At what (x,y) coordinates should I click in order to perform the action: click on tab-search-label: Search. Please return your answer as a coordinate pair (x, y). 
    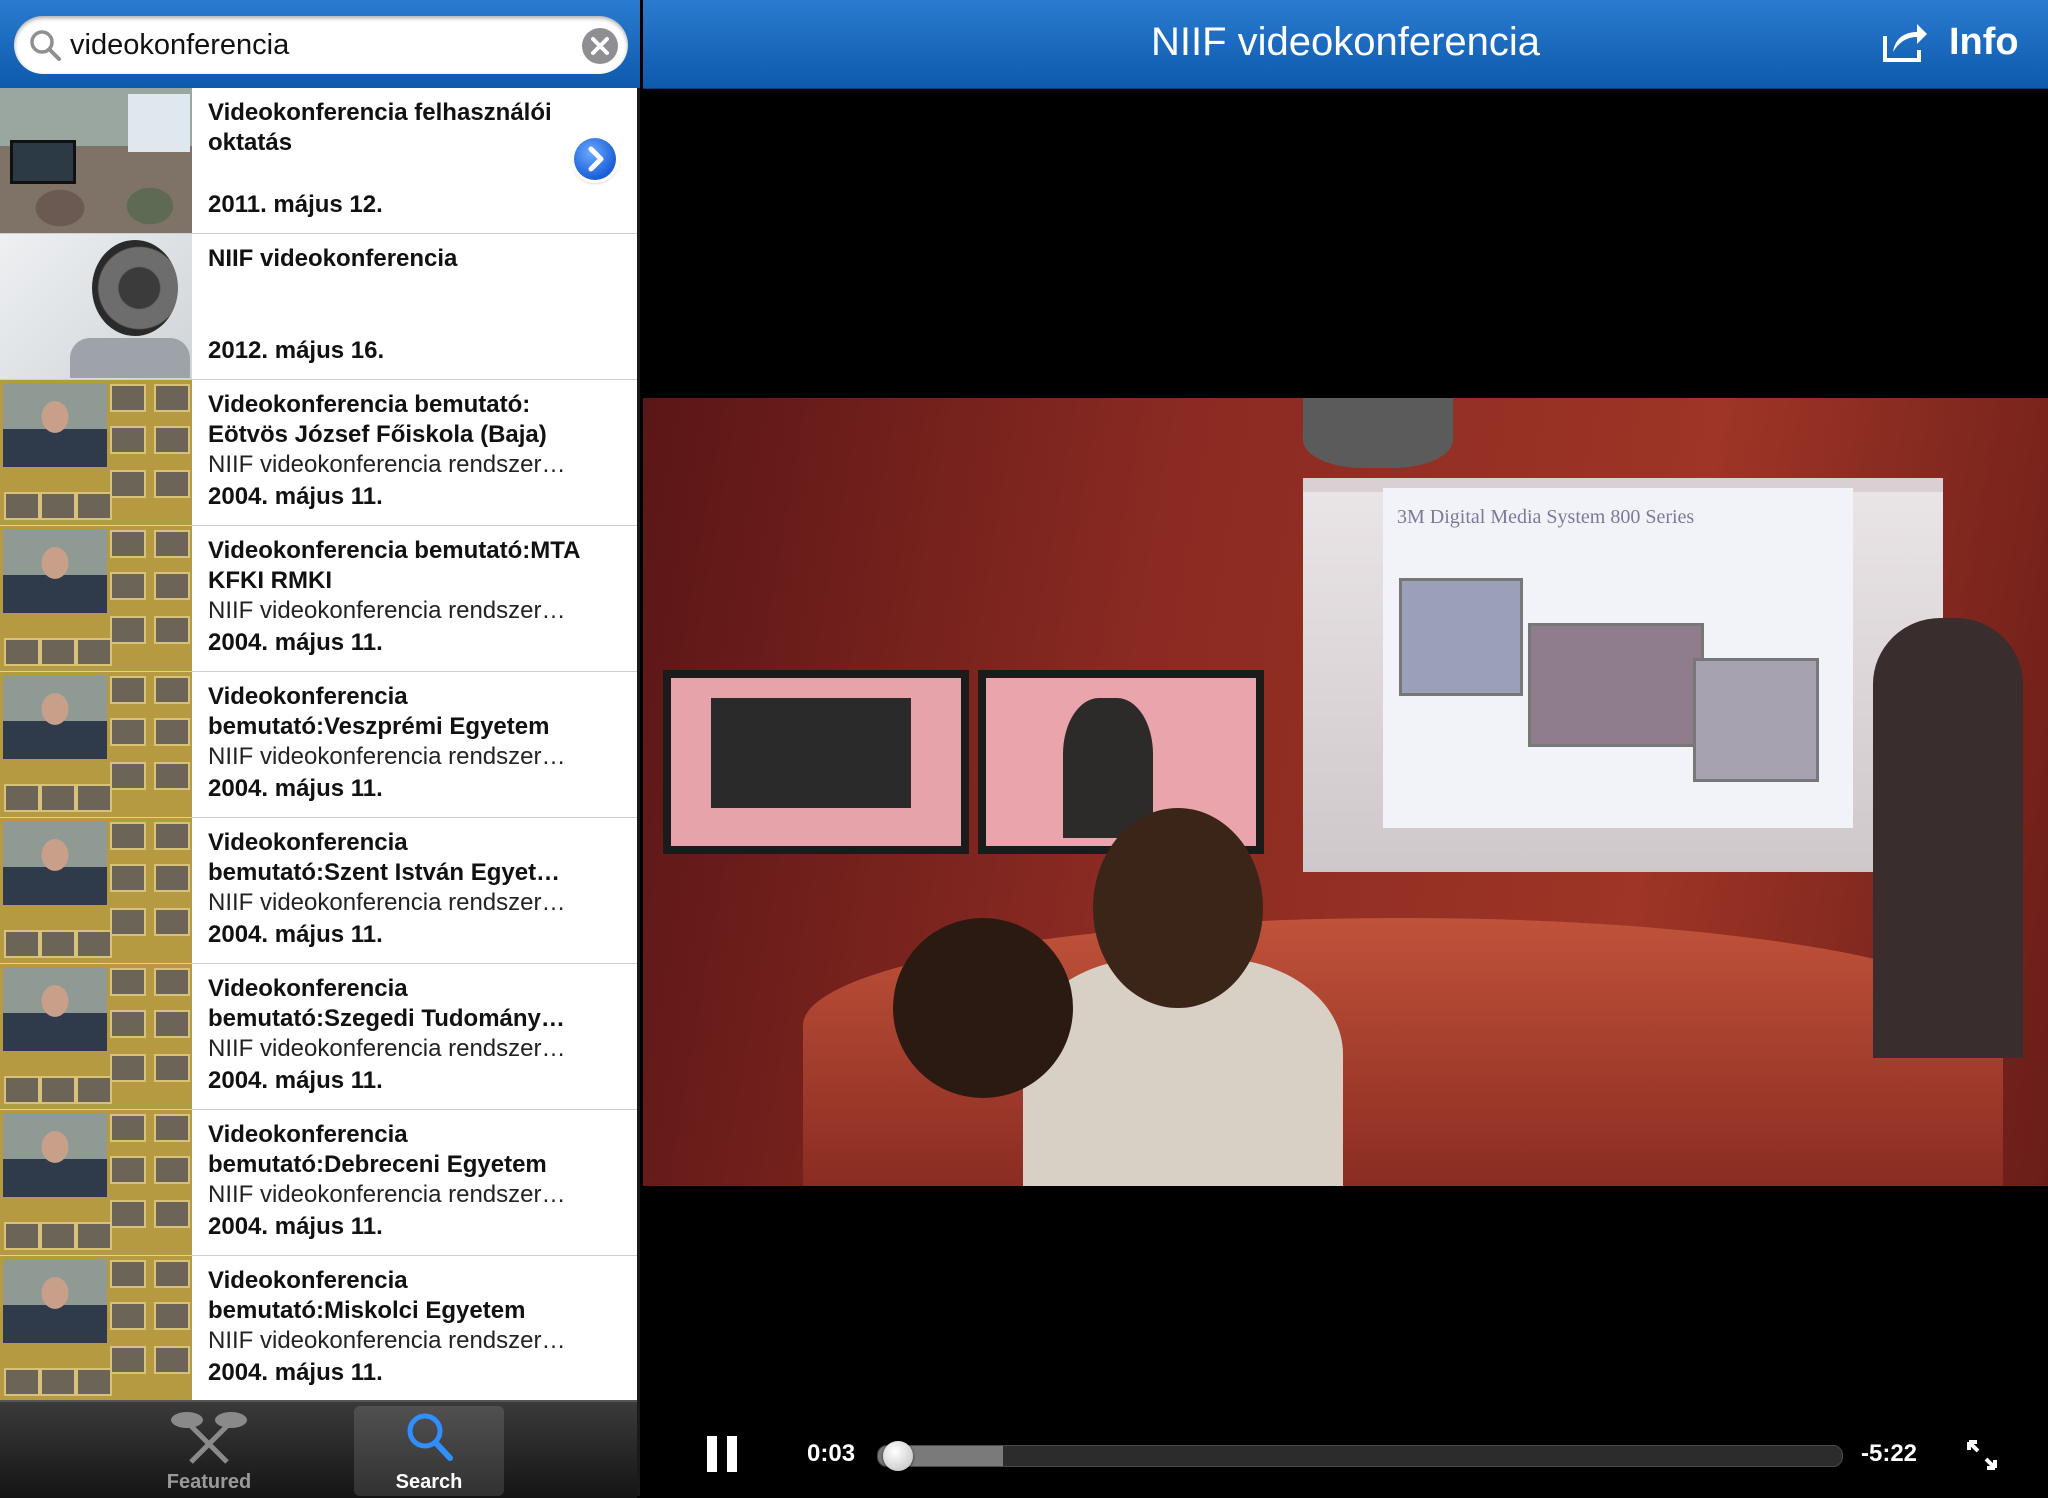
    Looking at the image, I should click on (429, 1482).